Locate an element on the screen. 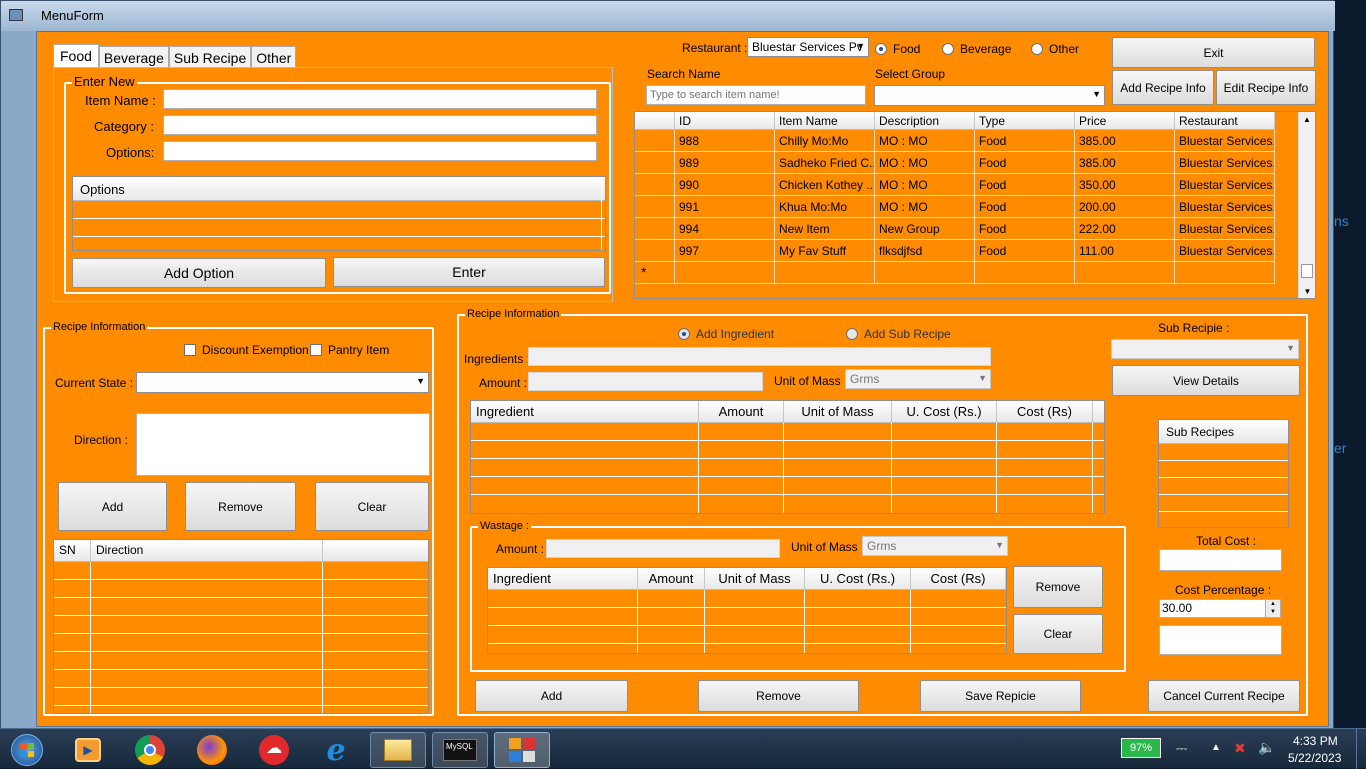 Image resolution: width=1366 pixels, height=769 pixels. edit-recipe-info-button: Edit Recipe Info is located at coordinates (1266, 87).